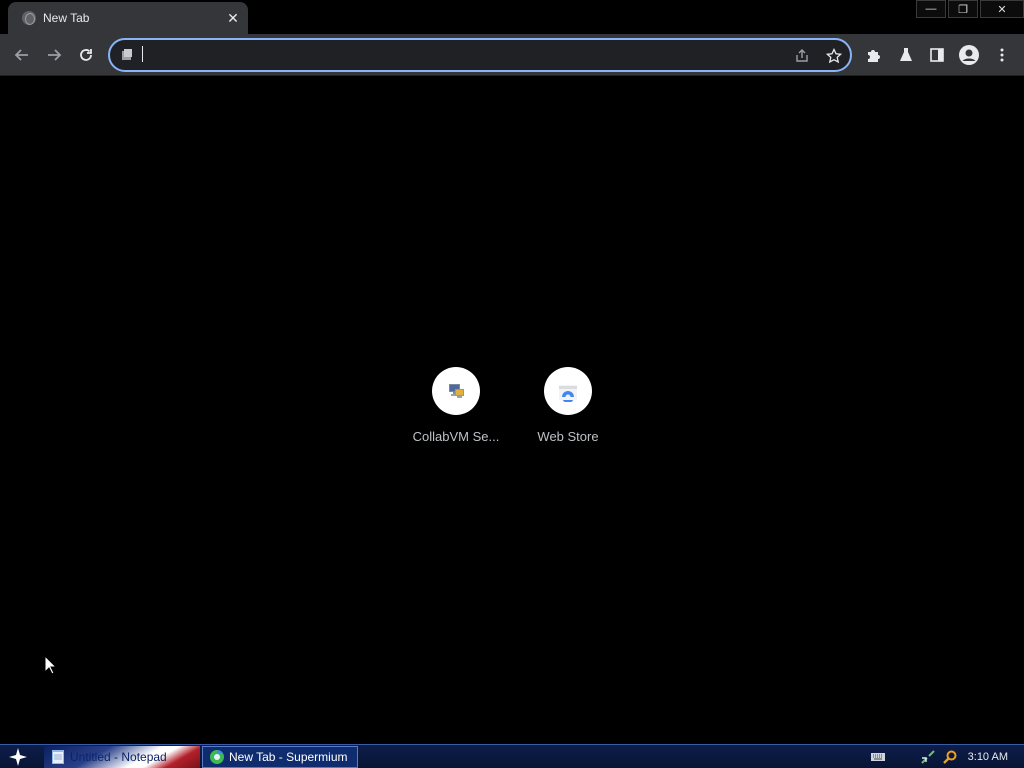 This screenshot has width=1024, height=768. I want to click on network-icon, so click(928, 757).